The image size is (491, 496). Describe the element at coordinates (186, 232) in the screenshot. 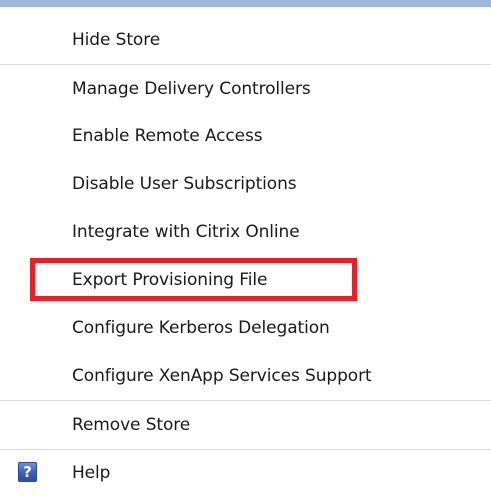

I see `menu-item-label: Integrate with Citrix Online` at that location.